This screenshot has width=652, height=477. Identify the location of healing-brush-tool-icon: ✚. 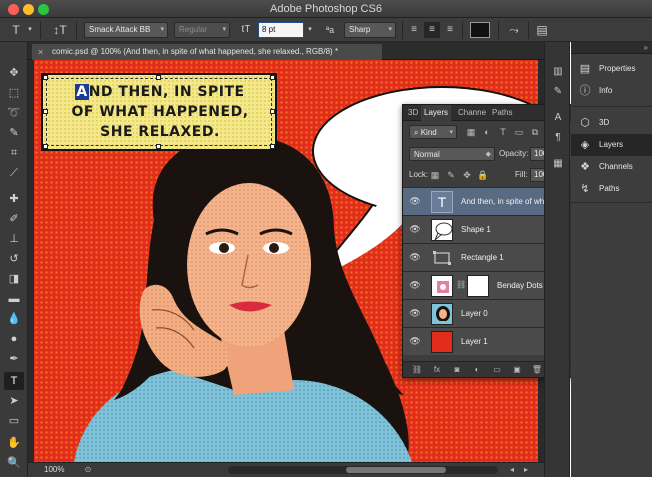
(14, 199).